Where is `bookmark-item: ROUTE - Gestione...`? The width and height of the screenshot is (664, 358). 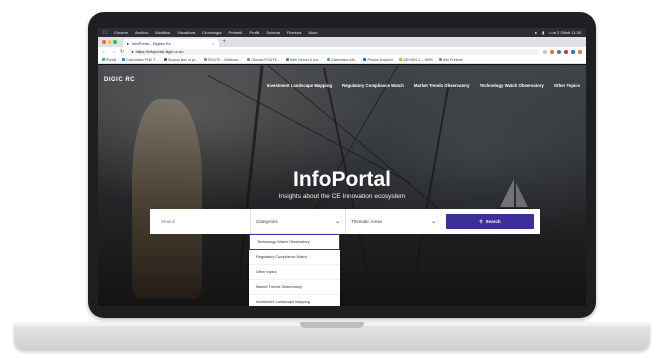 bookmark-item: ROUTE - Gestione... is located at coordinates (222, 60).